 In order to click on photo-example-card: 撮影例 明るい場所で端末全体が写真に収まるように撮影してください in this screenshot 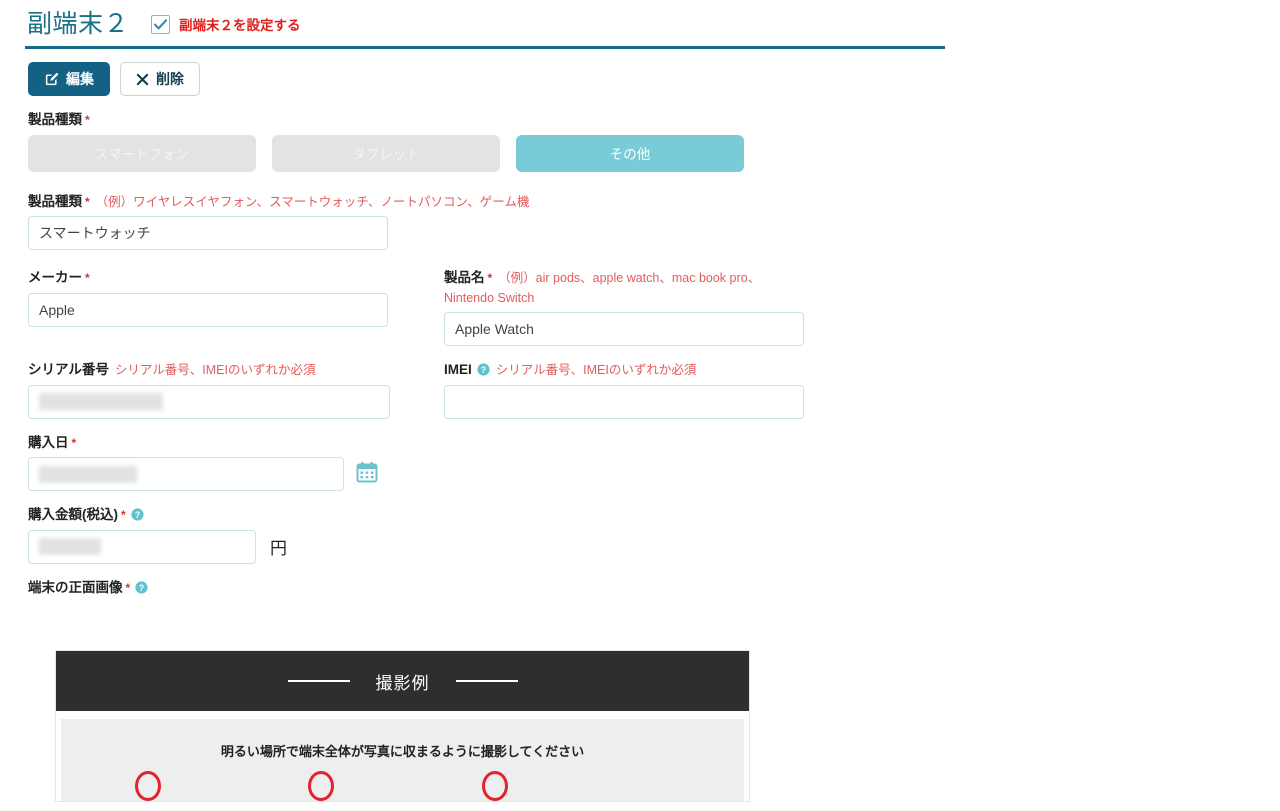, I will do `click(402, 726)`.